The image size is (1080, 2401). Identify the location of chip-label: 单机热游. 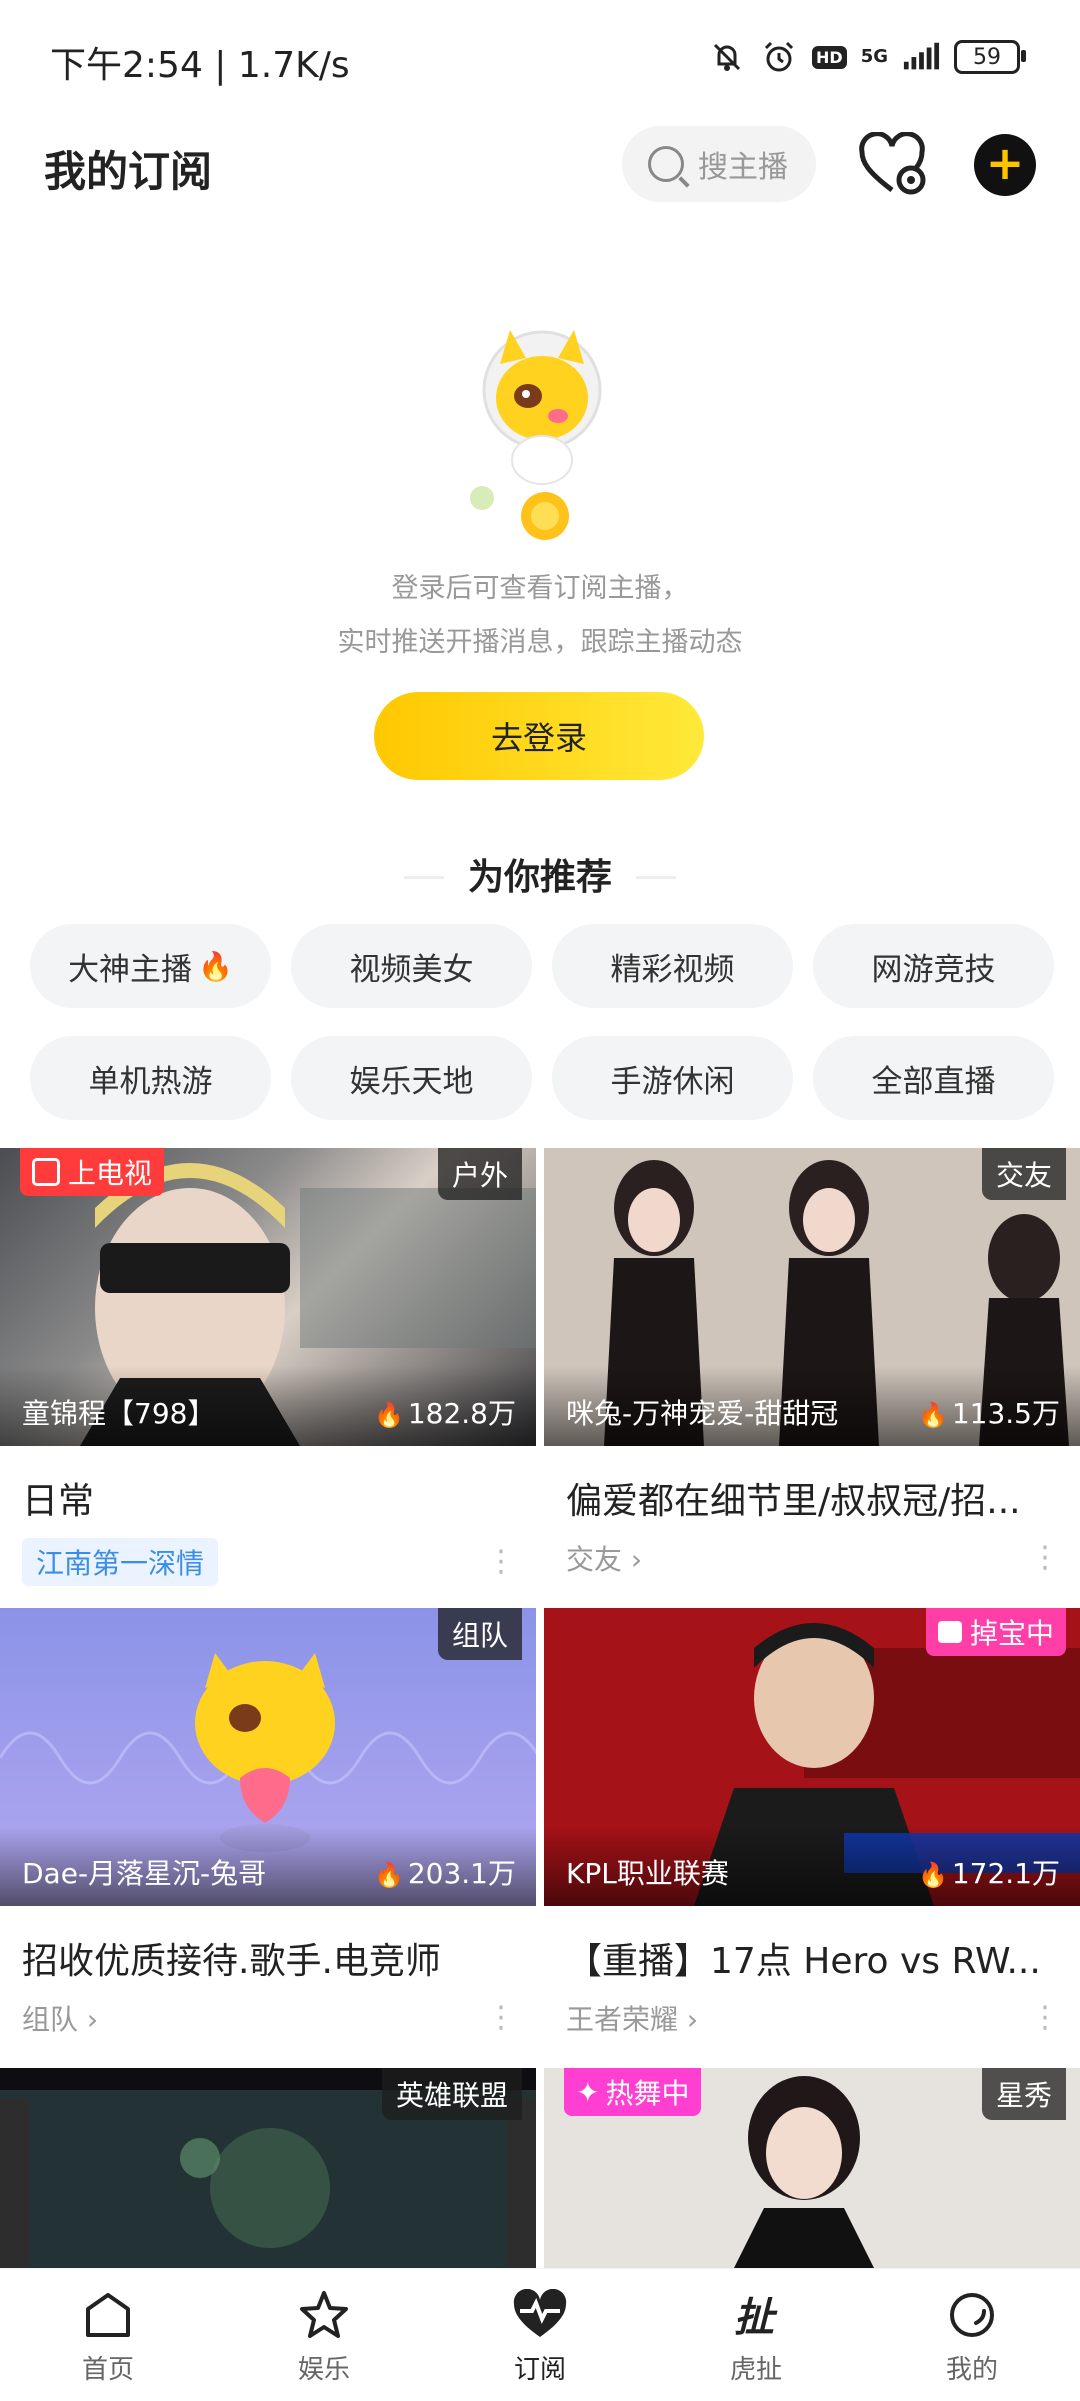
(150, 1081).